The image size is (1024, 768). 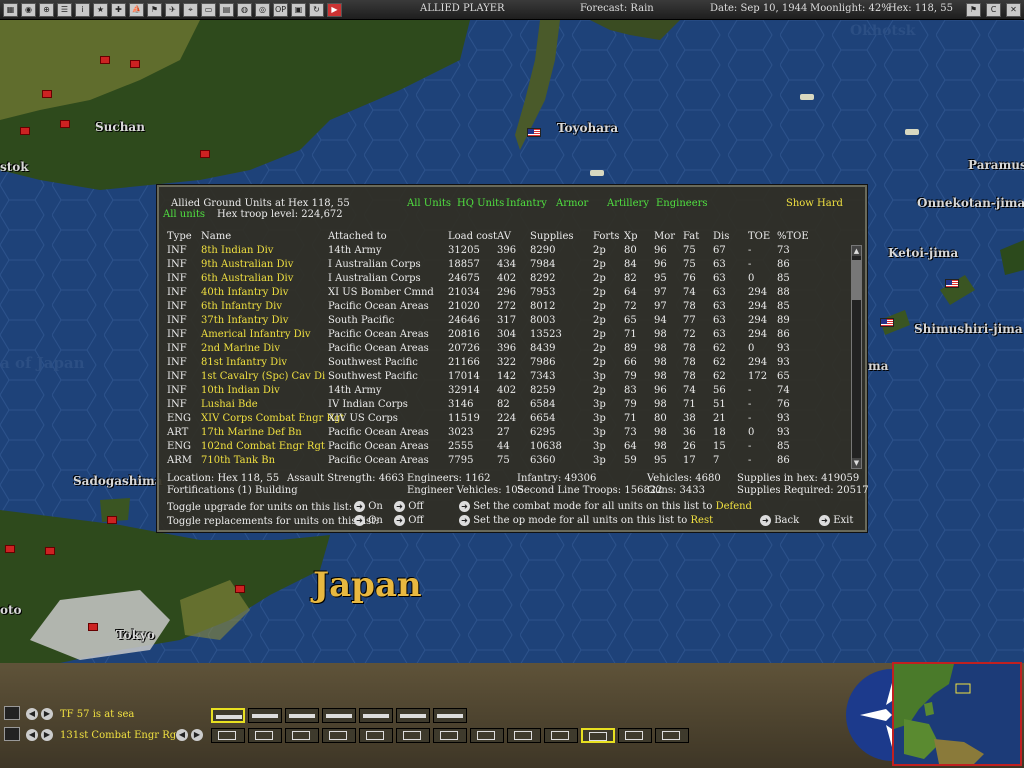 I want to click on plane-icon: ✈, so click(x=172, y=9).